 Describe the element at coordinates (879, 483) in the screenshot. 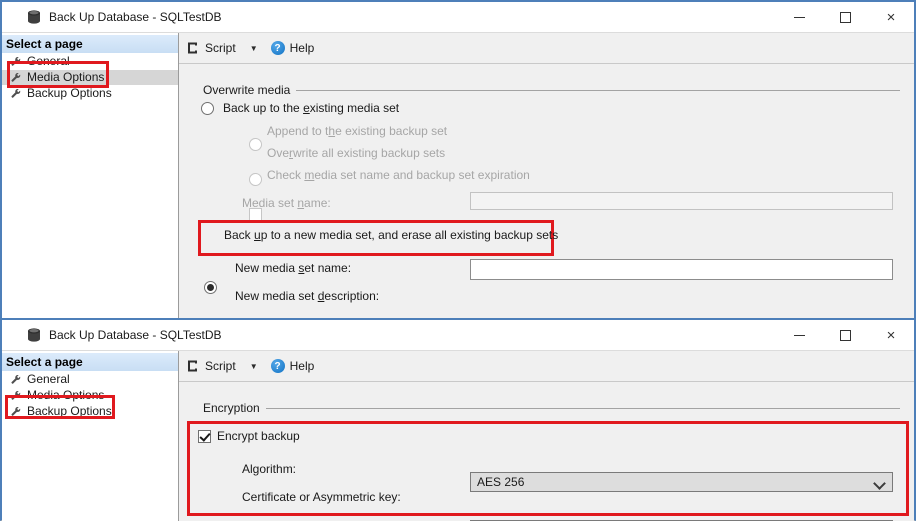

I see `chevron-down-icon` at that location.